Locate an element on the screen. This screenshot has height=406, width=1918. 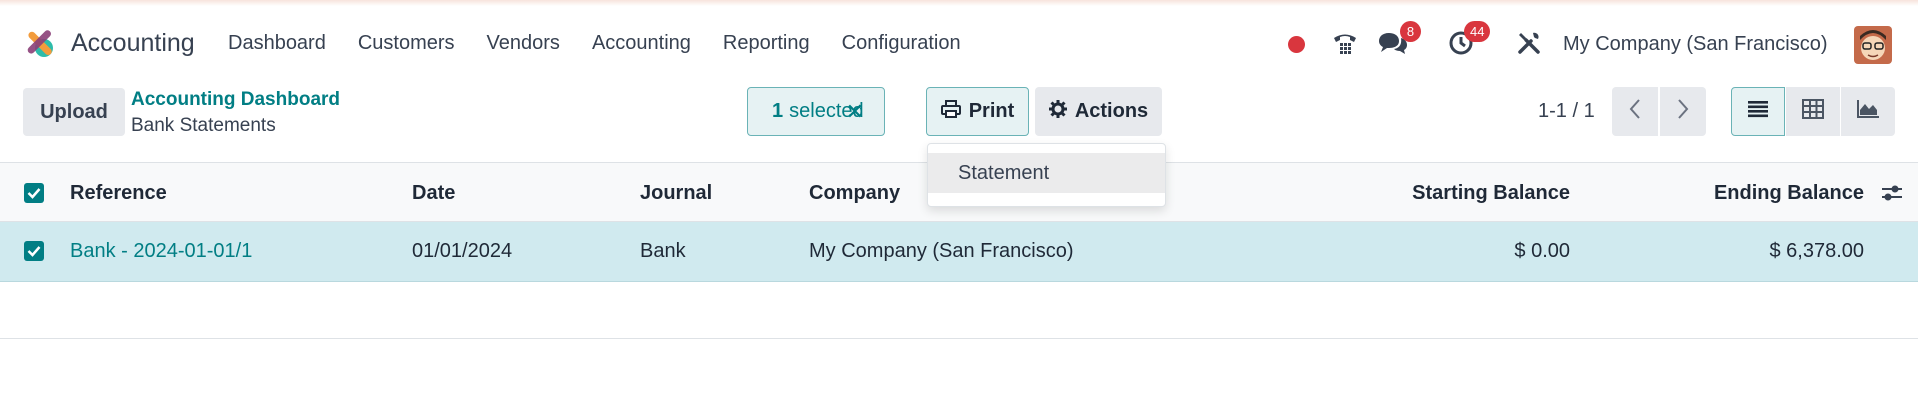
actions-button: Actions is located at coordinates (1098, 111).